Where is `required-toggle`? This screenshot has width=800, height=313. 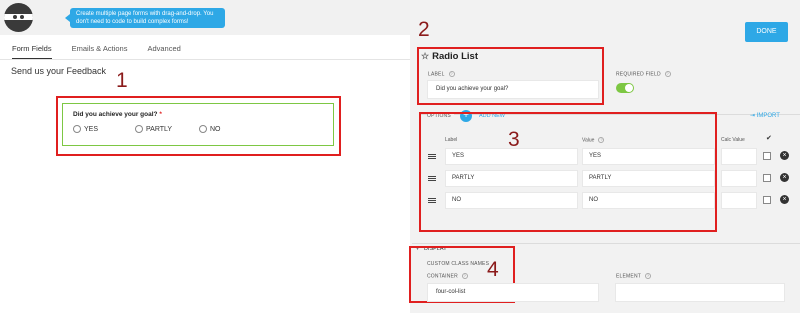
required-toggle is located at coordinates (625, 88).